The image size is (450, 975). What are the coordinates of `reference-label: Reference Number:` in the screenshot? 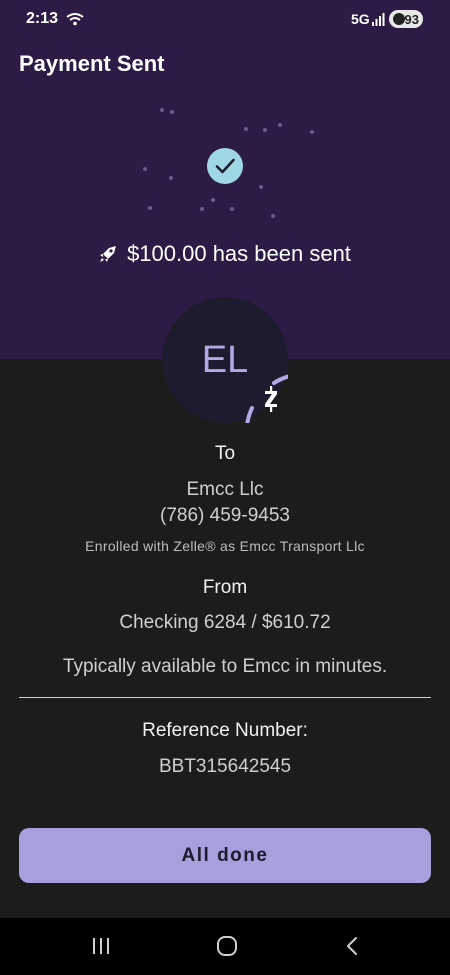 It's located at (225, 730).